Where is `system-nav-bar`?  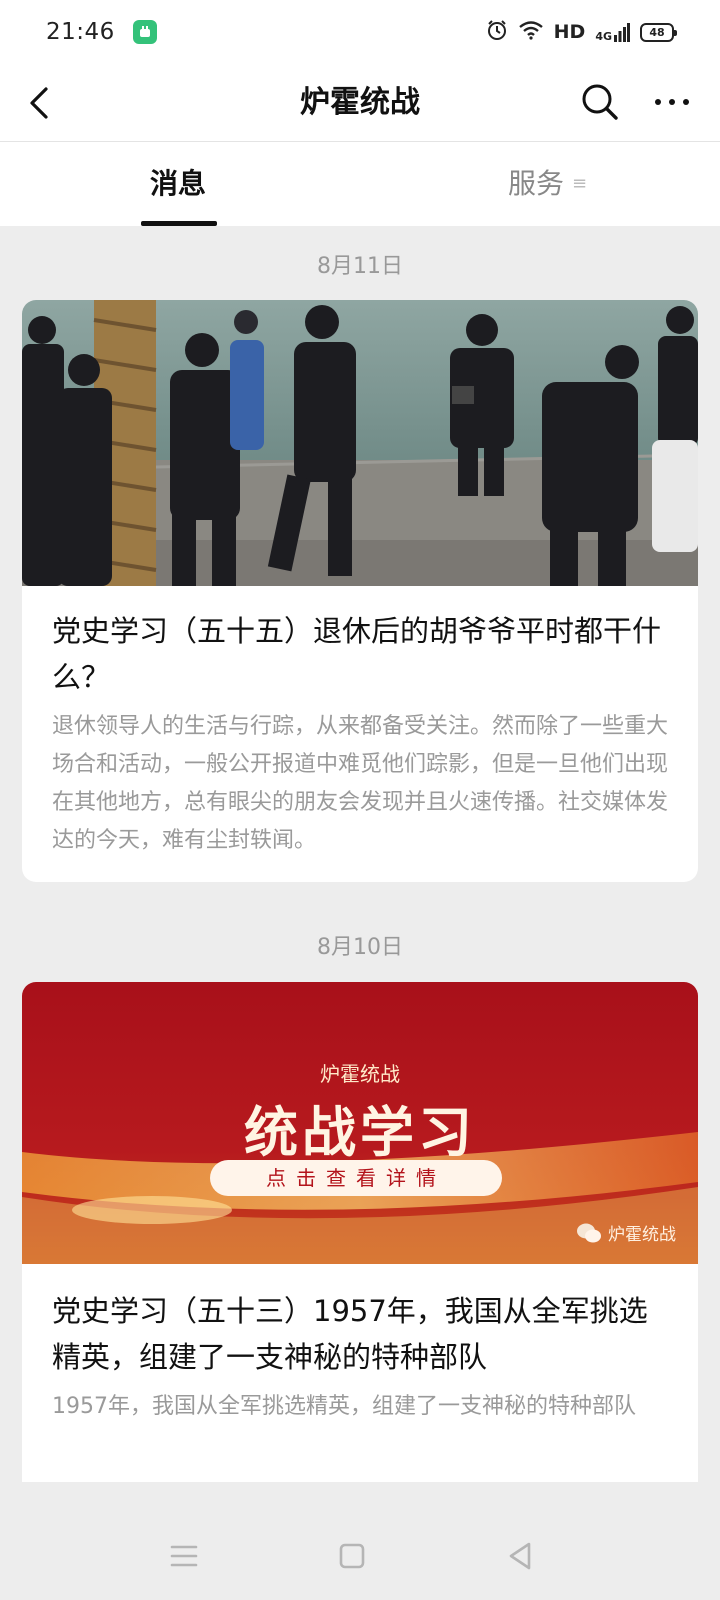
system-nav-bar is located at coordinates (360, 1556).